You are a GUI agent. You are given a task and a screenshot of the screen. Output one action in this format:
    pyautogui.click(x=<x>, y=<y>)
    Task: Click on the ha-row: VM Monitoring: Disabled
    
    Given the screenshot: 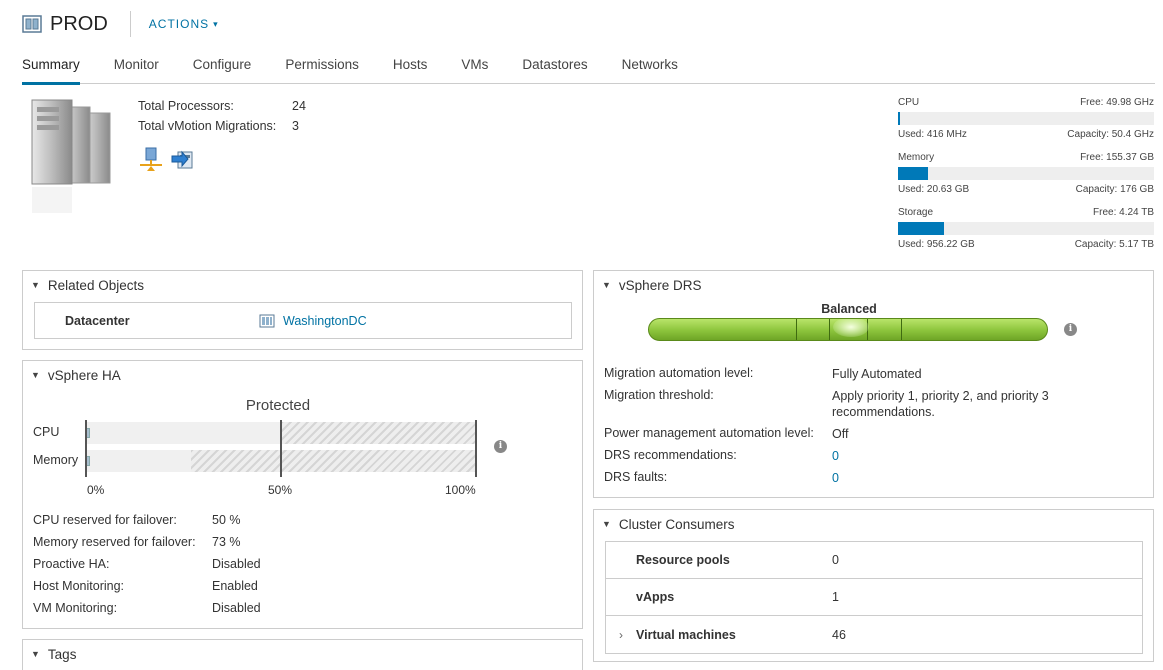 What is the action you would take?
    pyautogui.click(x=147, y=608)
    